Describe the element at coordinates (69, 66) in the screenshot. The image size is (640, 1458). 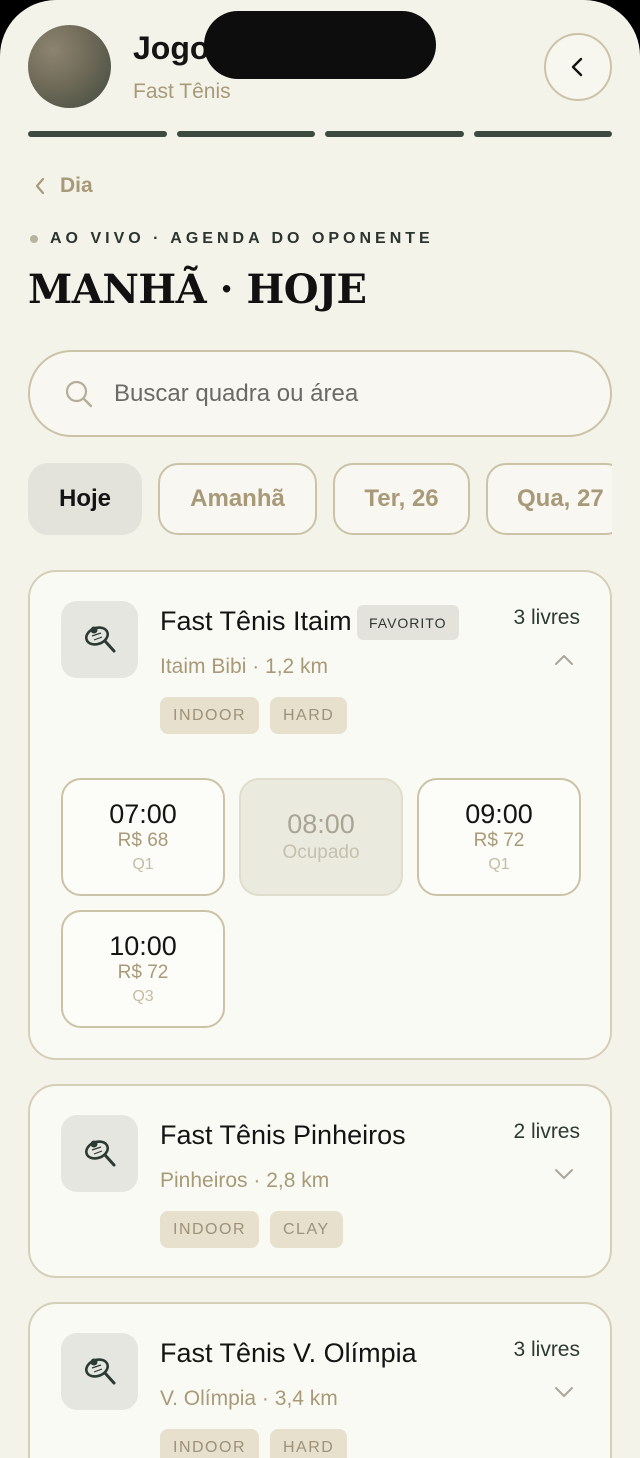
I see `avatar` at that location.